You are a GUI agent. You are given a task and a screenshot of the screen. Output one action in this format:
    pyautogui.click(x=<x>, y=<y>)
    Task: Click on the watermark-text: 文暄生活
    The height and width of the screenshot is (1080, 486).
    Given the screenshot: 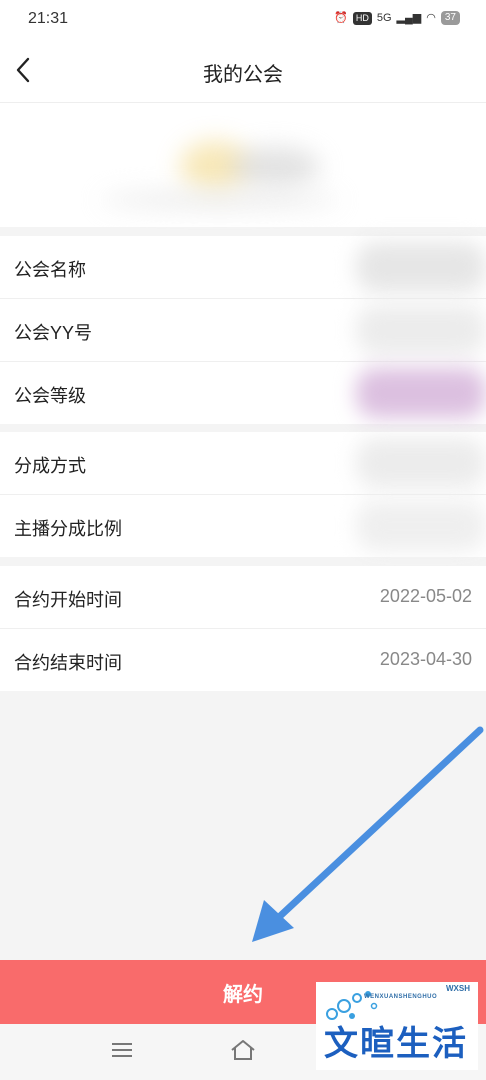 What is the action you would take?
    pyautogui.click(x=396, y=1044)
    